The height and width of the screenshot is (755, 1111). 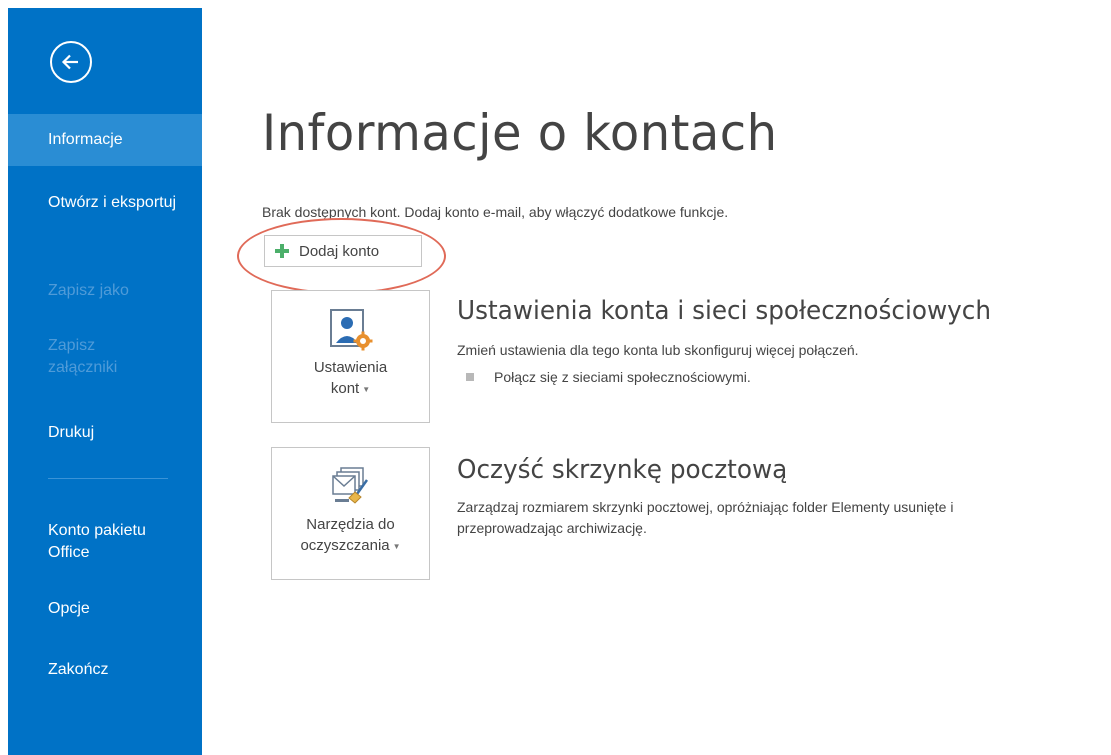 What do you see at coordinates (622, 377) in the screenshot?
I see `social-networks-label: Połącz się z sieciami społecznościowymi.` at bounding box center [622, 377].